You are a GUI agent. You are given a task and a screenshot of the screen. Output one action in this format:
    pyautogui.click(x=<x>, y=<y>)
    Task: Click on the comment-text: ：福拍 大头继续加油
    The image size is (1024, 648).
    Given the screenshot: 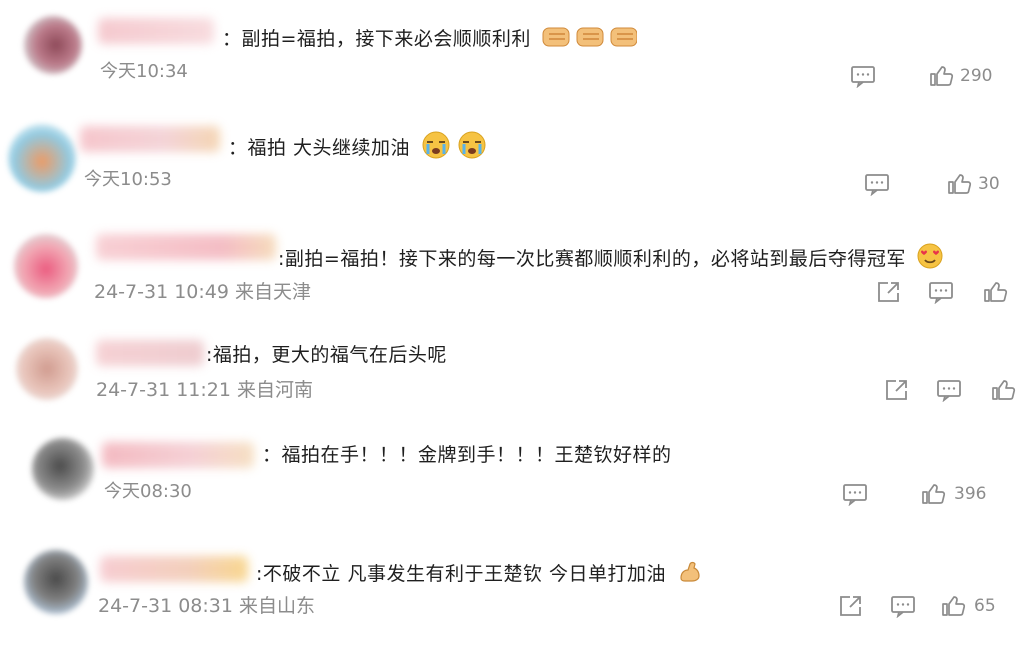 What is the action you would take?
    pyautogui.click(x=319, y=148)
    